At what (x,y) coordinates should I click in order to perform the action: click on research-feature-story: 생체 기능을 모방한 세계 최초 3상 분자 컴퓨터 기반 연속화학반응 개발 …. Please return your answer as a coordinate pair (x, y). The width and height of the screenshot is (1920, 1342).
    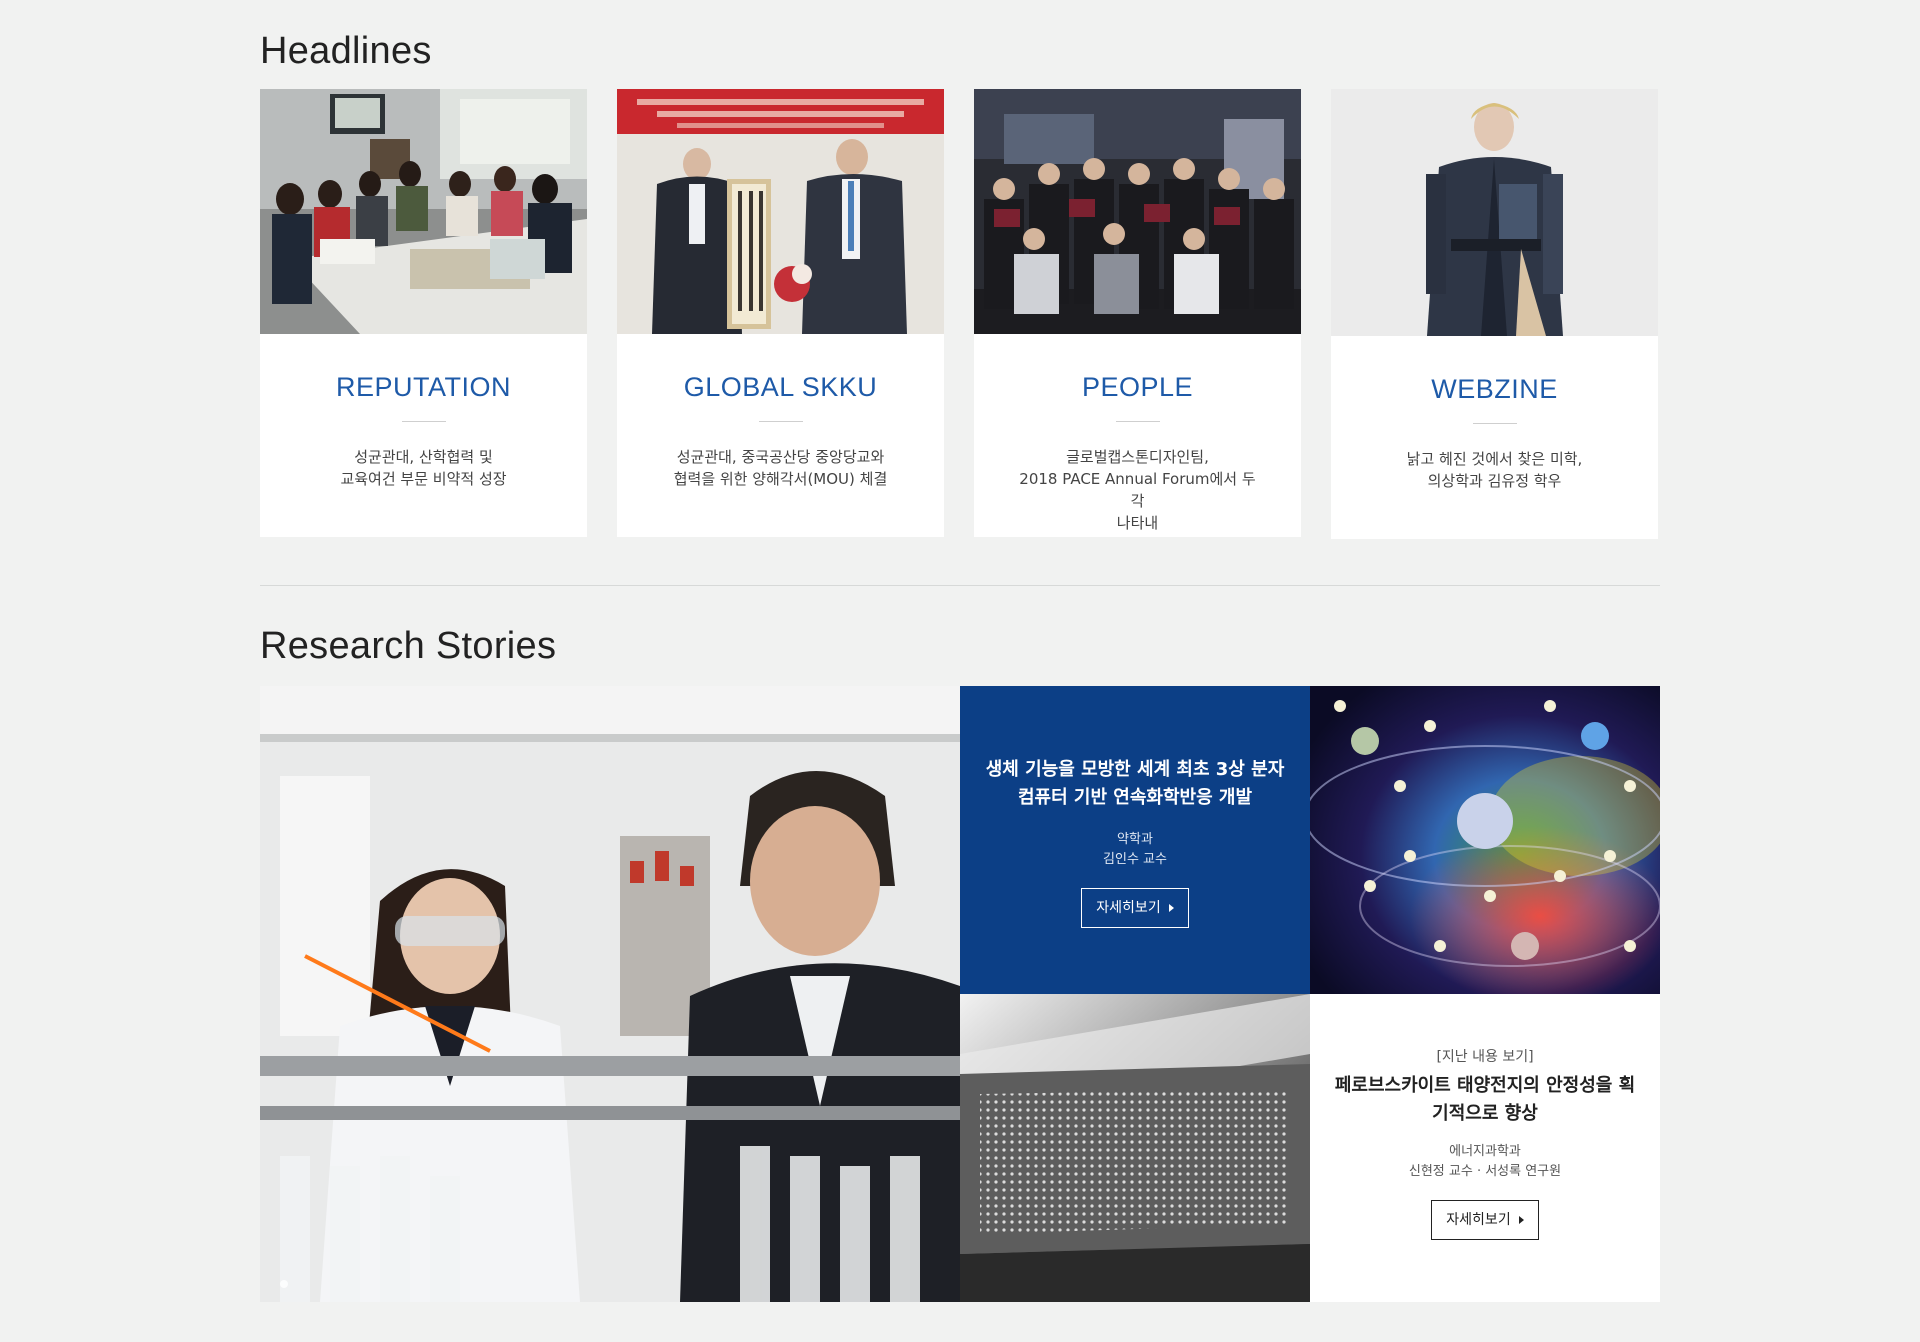
    Looking at the image, I should click on (1135, 840).